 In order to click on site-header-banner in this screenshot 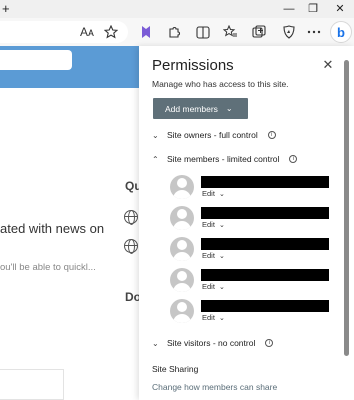, I will do `click(69, 67)`.